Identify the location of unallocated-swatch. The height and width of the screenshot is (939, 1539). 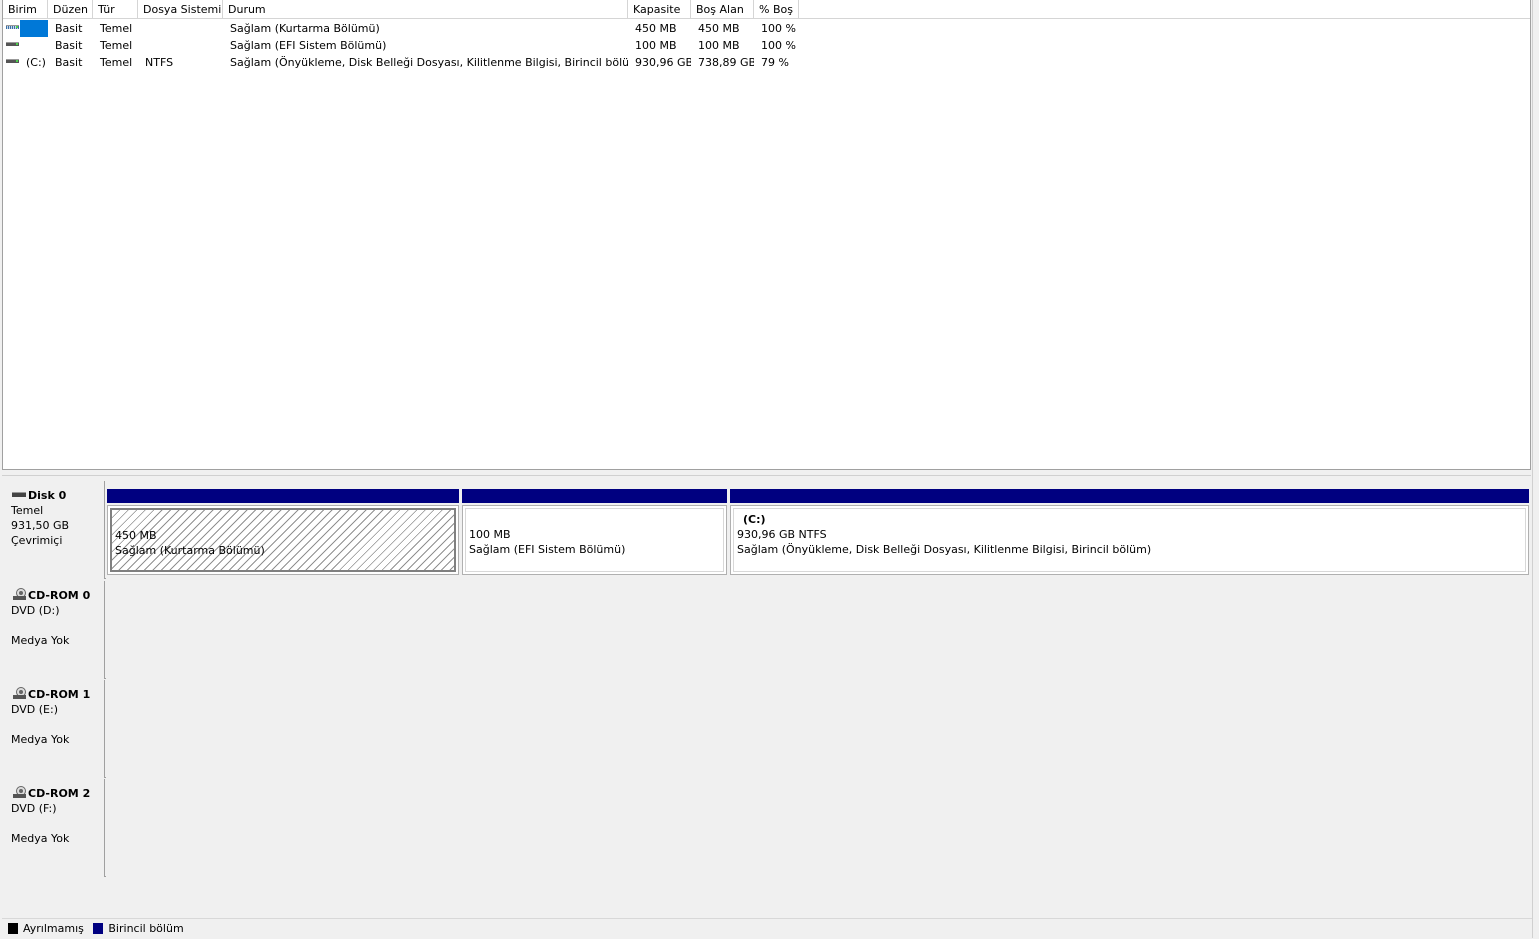
(13, 928).